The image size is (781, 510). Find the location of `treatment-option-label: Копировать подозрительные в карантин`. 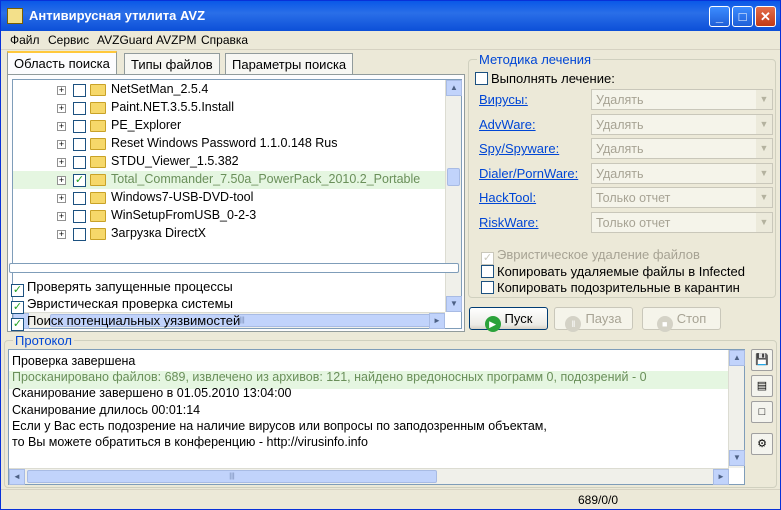

treatment-option-label: Копировать подозрительные в карантин is located at coordinates (618, 287).